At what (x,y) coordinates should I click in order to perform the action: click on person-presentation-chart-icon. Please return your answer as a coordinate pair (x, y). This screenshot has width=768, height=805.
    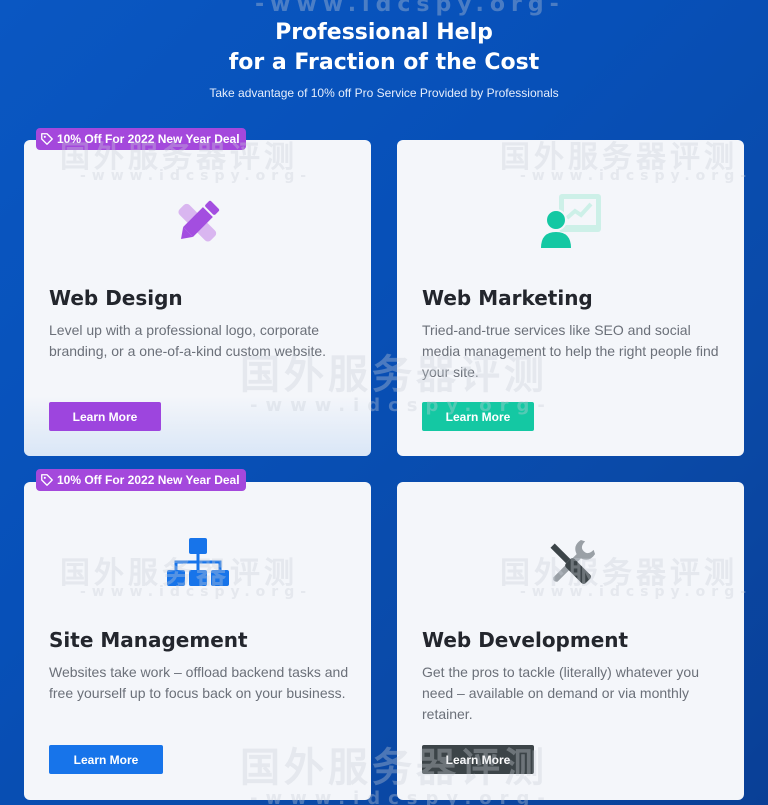
    Looking at the image, I should click on (570, 221).